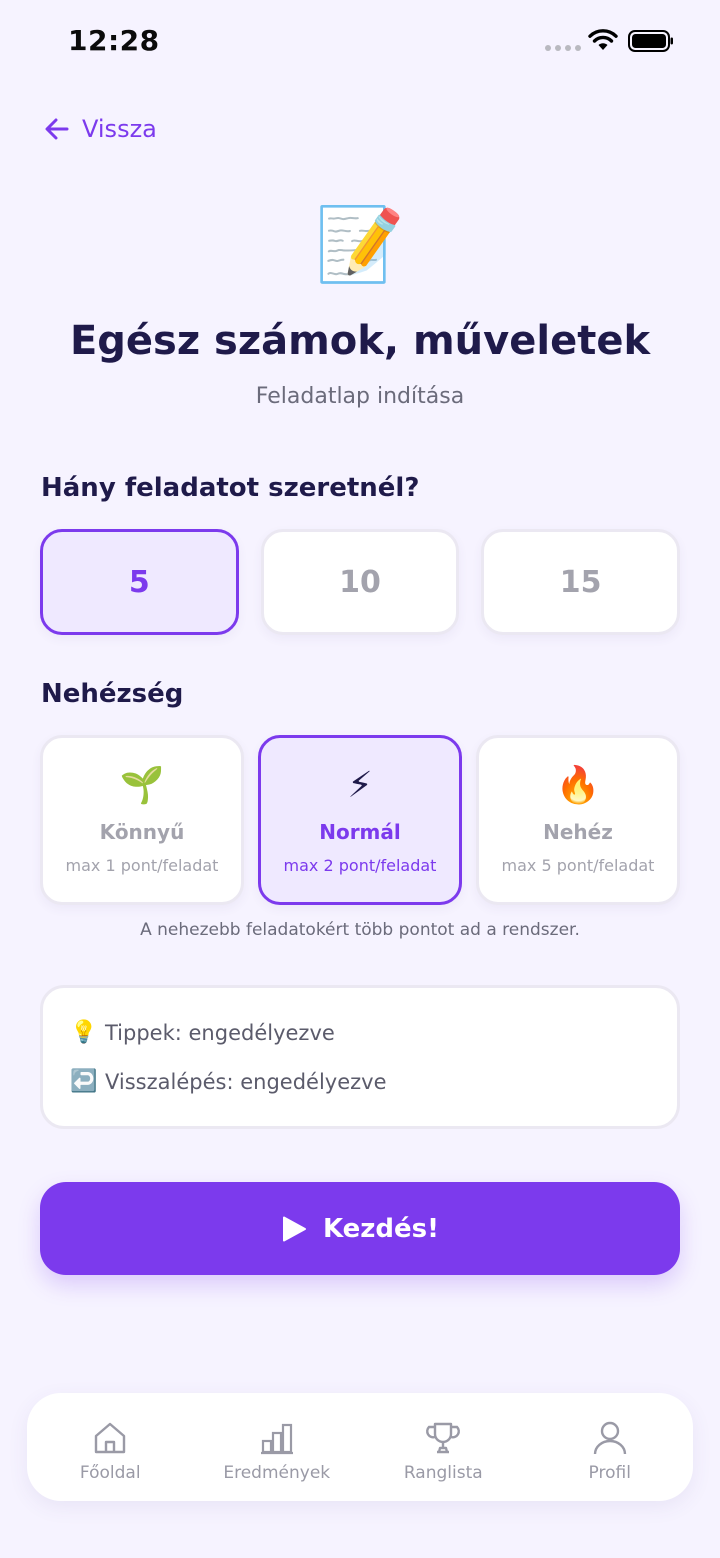 The image size is (720, 1558). What do you see at coordinates (294, 1228) in the screenshot?
I see `play-icon` at bounding box center [294, 1228].